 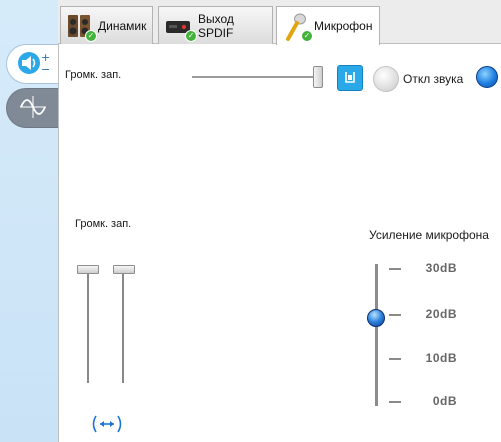 I want to click on device-tabs: ✓ Динамик ✓ Выход SPDIF ✓ Микрофон, so click(x=279, y=22).